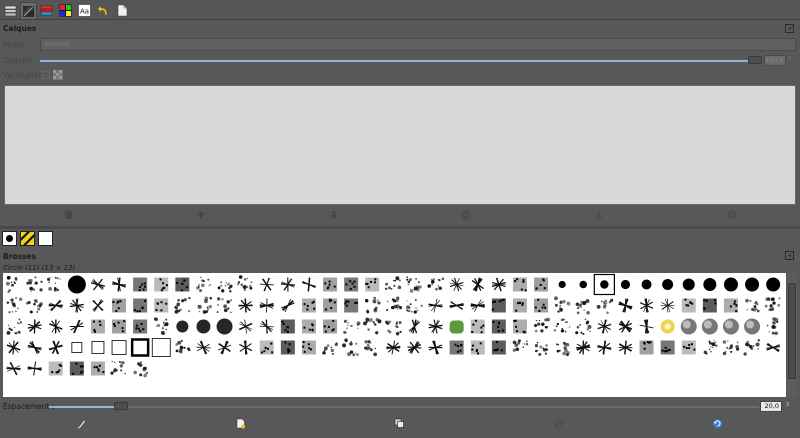 The image size is (800, 438). I want to click on brush-grid-scrollbar, so click(792, 335).